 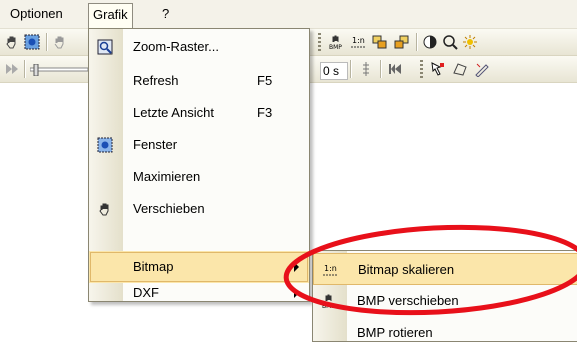 I want to click on zoom-out-icon, so click(x=450, y=42).